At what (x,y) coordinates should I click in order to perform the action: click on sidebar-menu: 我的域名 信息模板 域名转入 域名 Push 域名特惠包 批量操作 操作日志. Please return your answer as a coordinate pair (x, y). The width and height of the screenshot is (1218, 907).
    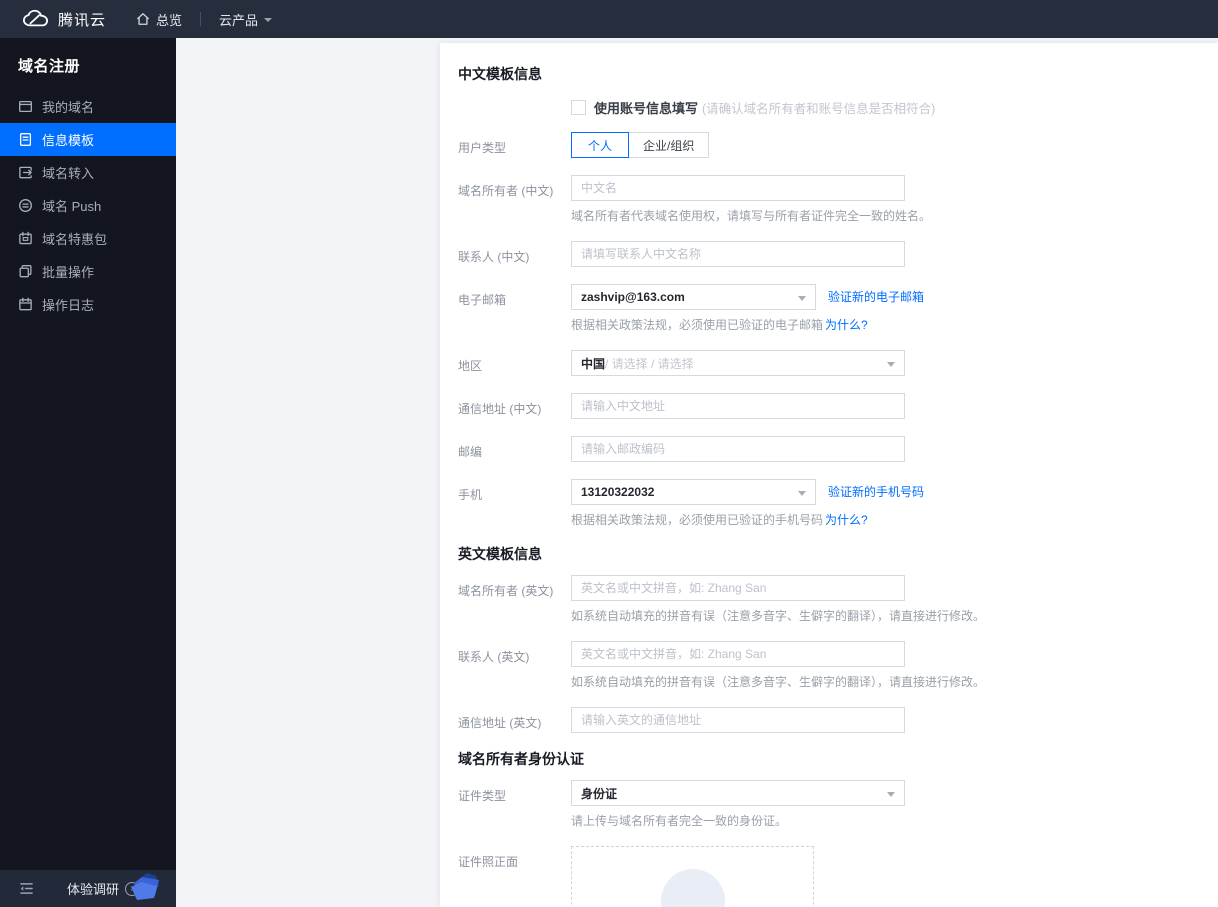
    Looking at the image, I should click on (88, 205).